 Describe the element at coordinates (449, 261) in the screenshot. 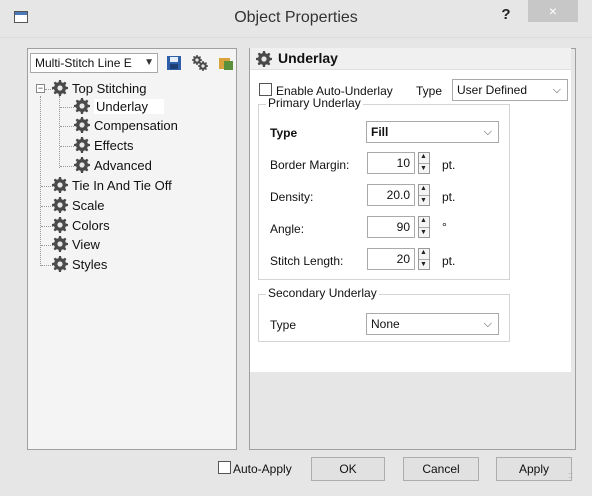

I see `stitch-length-unit: pt.` at that location.